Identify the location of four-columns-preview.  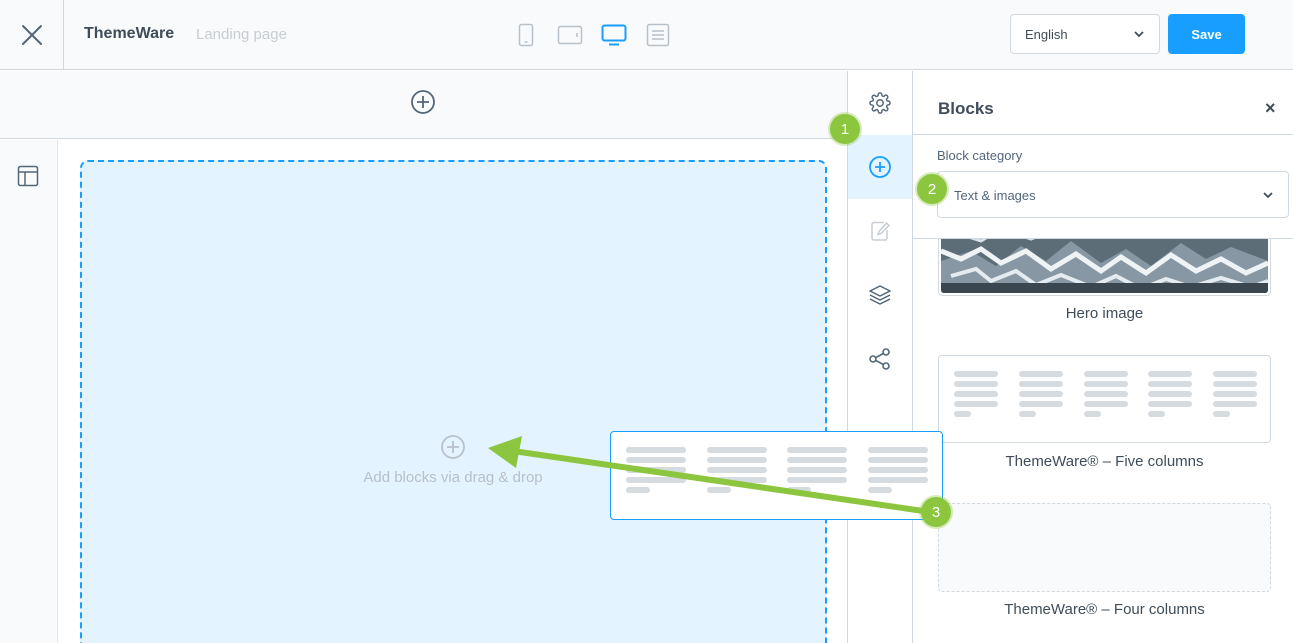
(777, 472).